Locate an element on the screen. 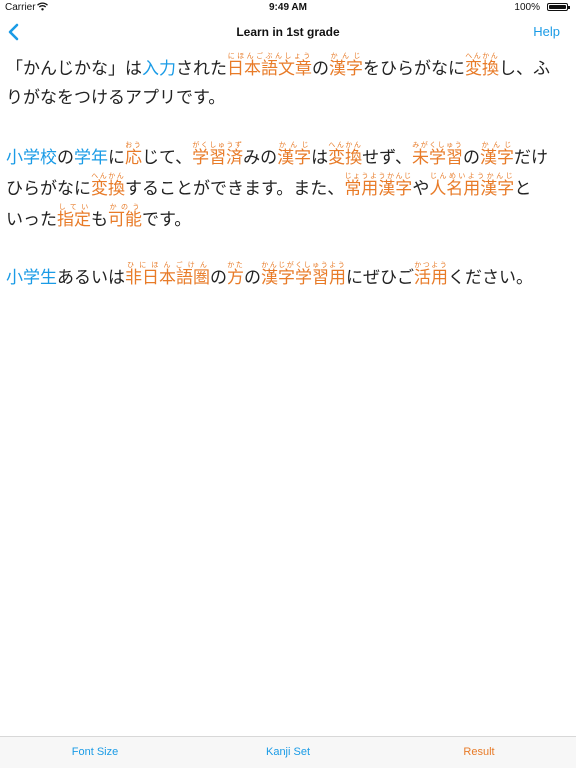  furigana-reading: かつよう is located at coordinates (431, 265).